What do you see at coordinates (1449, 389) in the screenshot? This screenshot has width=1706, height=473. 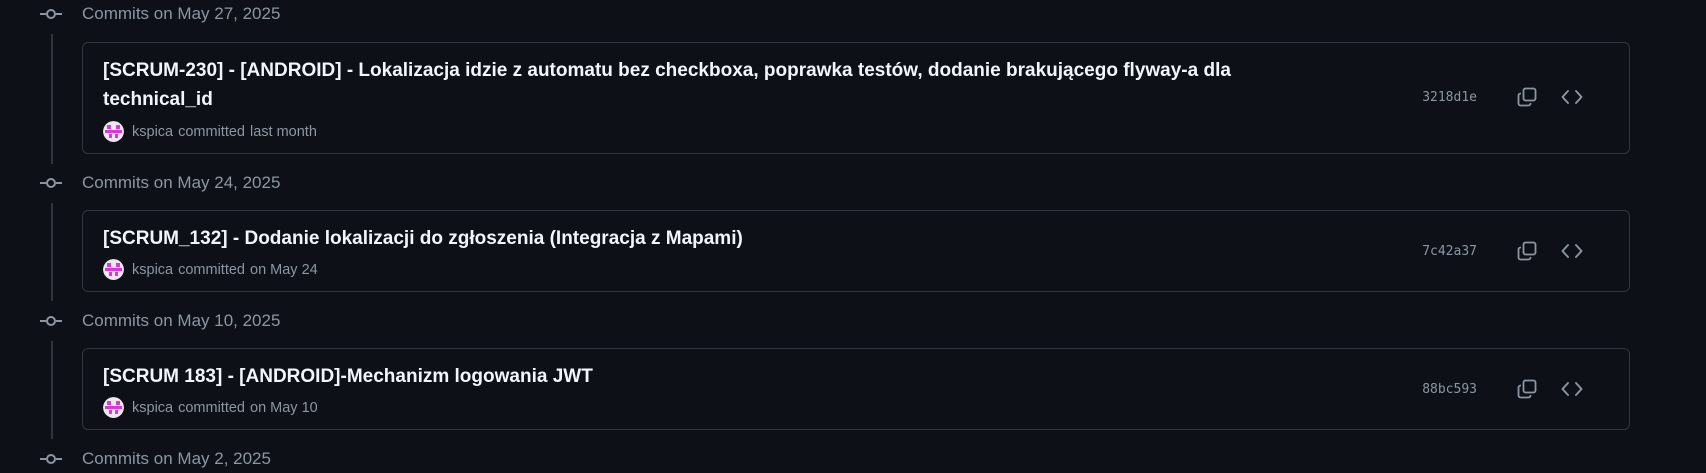 I see `commit-sha: 88bc593` at bounding box center [1449, 389].